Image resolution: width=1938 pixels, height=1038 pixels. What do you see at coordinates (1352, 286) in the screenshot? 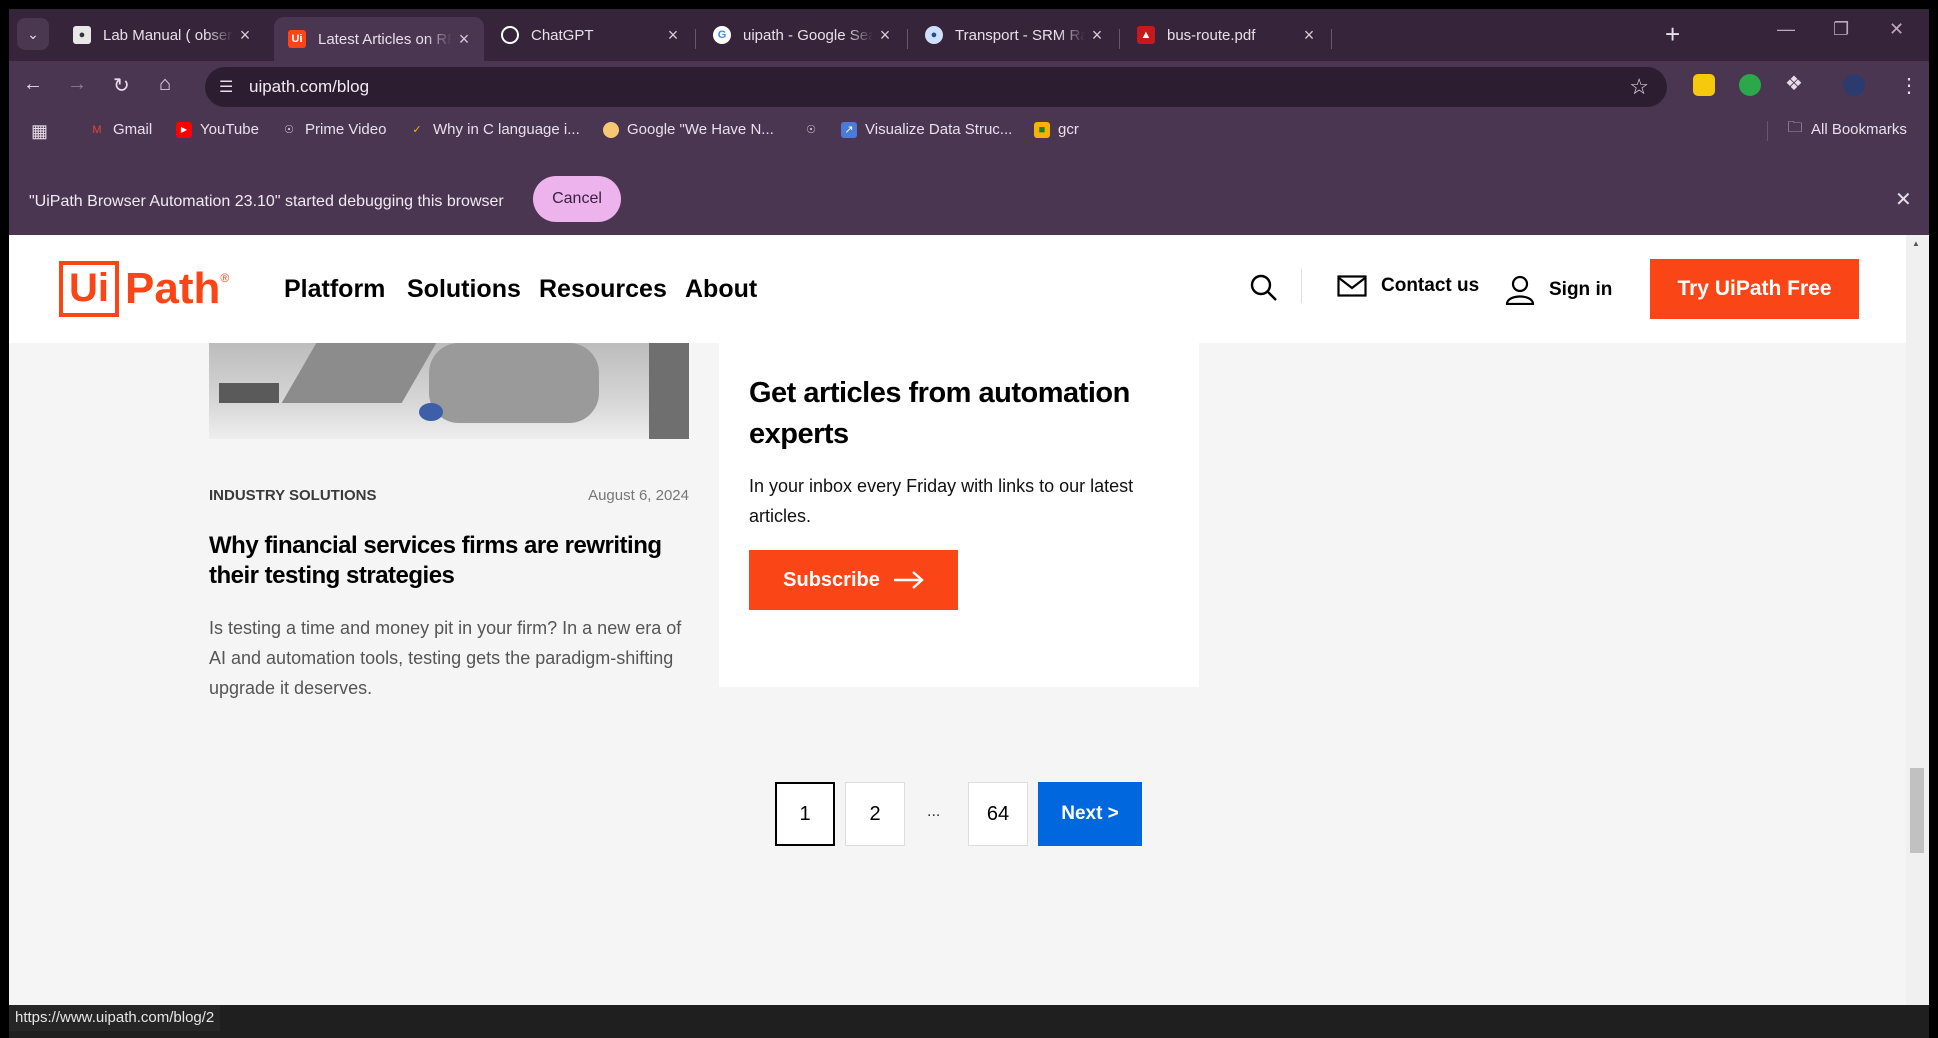
I see `mail-icon` at bounding box center [1352, 286].